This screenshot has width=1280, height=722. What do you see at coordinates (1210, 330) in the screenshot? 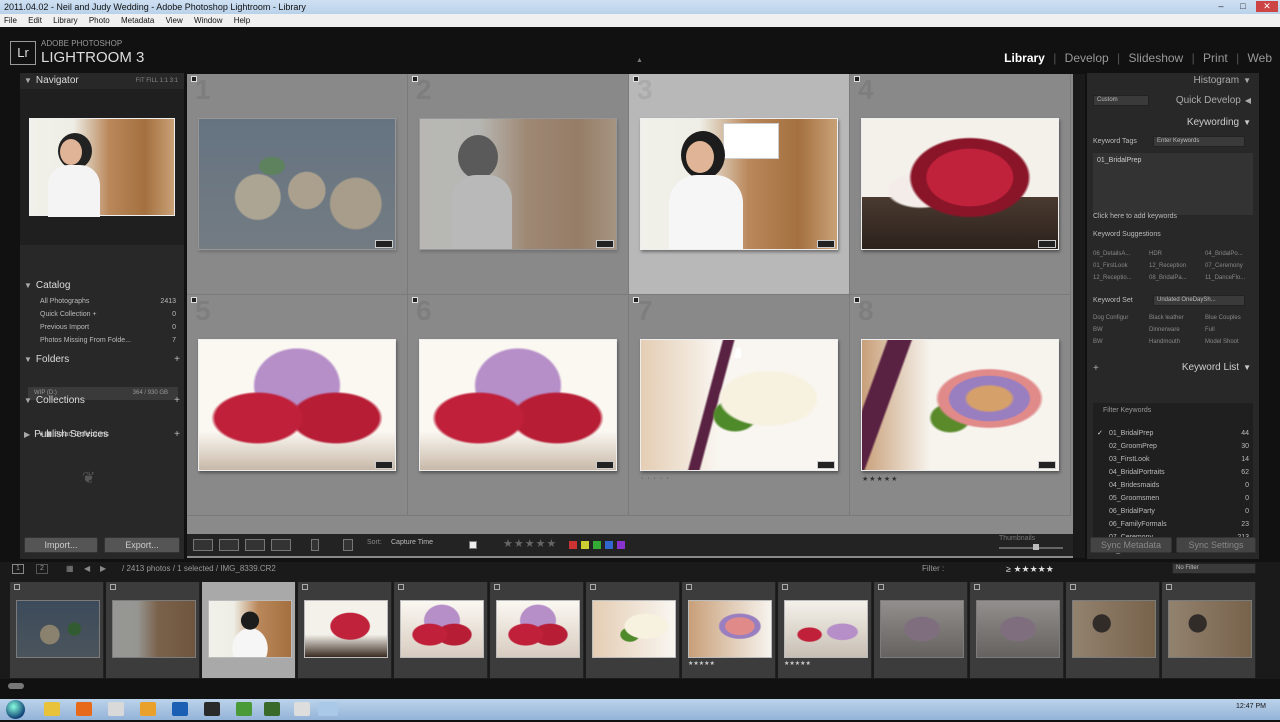
I see `keyword-set-item: Full` at bounding box center [1210, 330].